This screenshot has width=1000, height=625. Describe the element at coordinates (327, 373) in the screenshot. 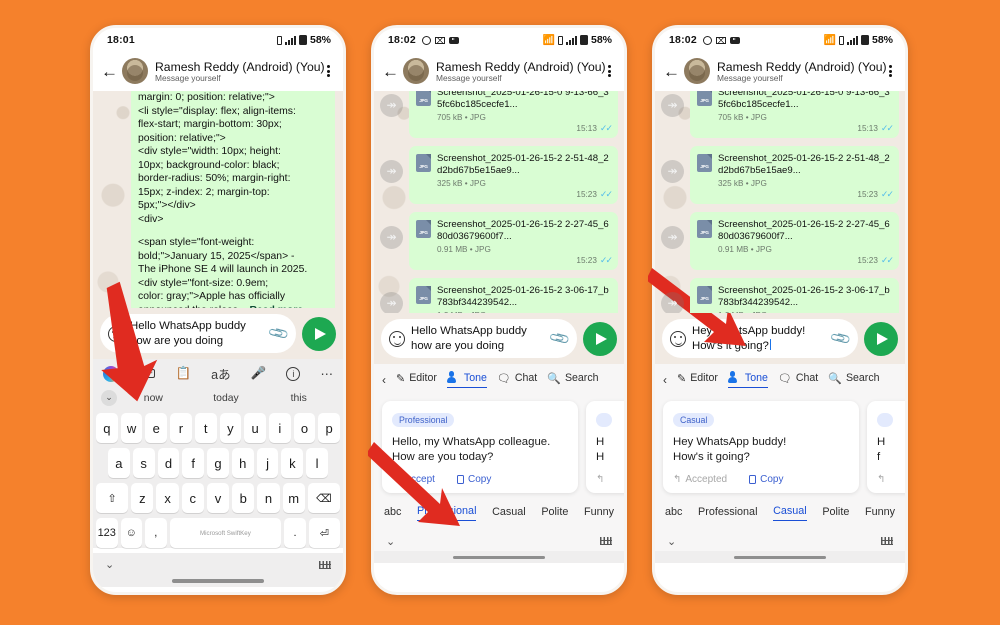

I see `more-icon: ⋯` at that location.